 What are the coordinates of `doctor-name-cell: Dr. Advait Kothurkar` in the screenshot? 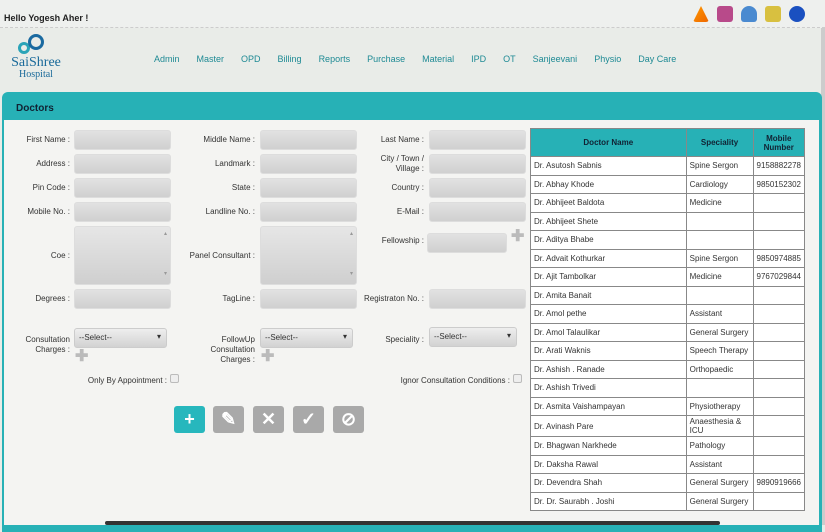 It's located at (608, 258).